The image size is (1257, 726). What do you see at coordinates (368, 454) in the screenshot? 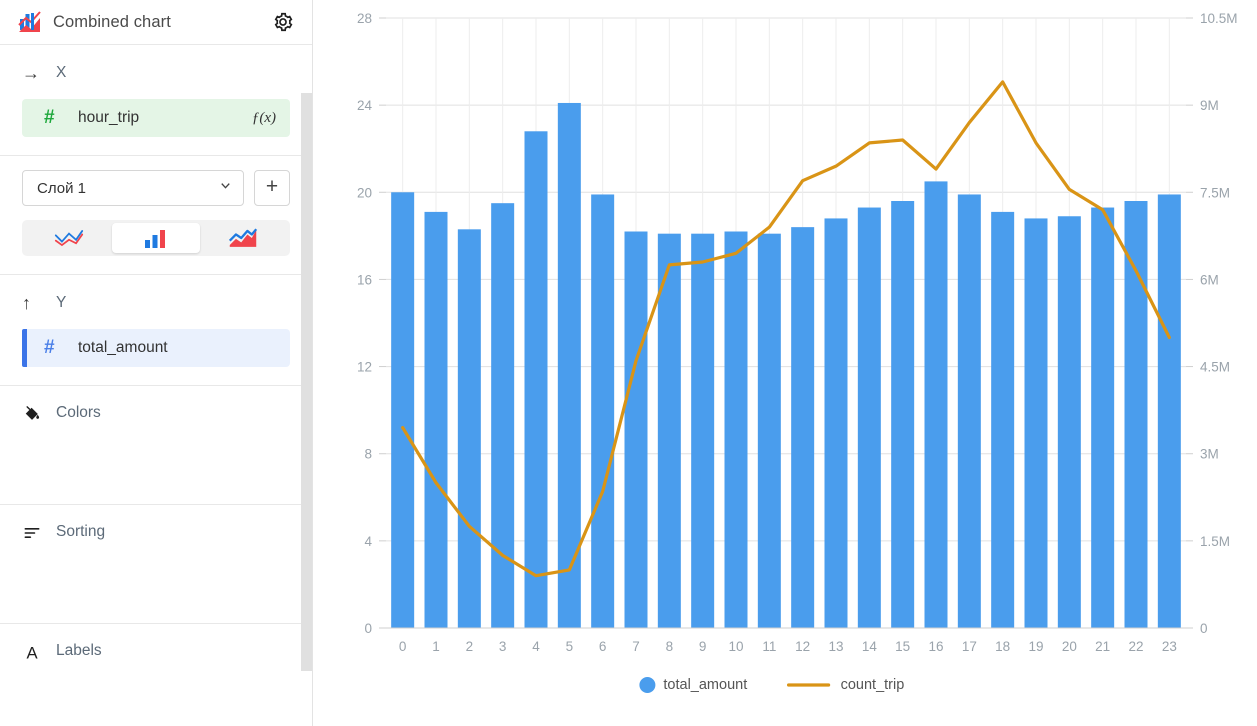
I see `svg-text: 8` at bounding box center [368, 454].